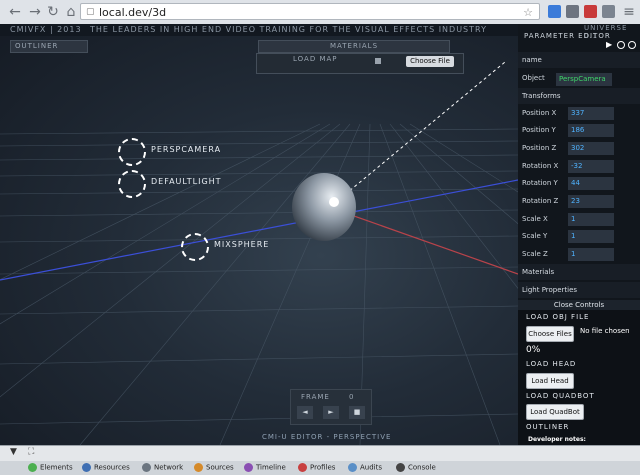 This screenshot has height=475, width=640. Describe the element at coordinates (265, 467) in the screenshot. I see `tab-timeline: Timeline` at that location.